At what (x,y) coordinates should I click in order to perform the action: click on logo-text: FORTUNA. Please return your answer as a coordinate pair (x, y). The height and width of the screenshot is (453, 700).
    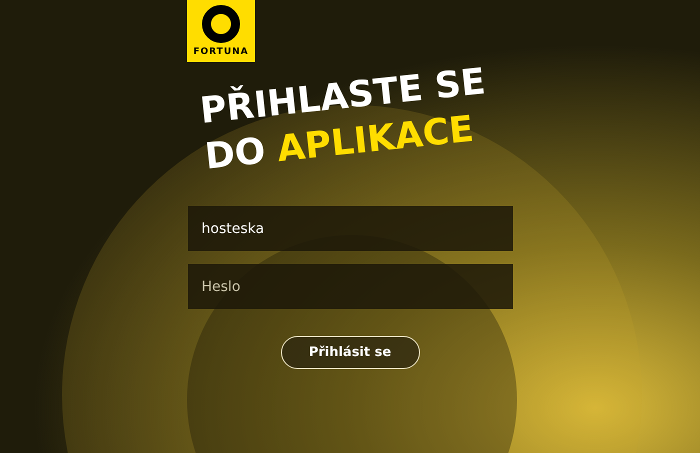
    Looking at the image, I should click on (221, 52).